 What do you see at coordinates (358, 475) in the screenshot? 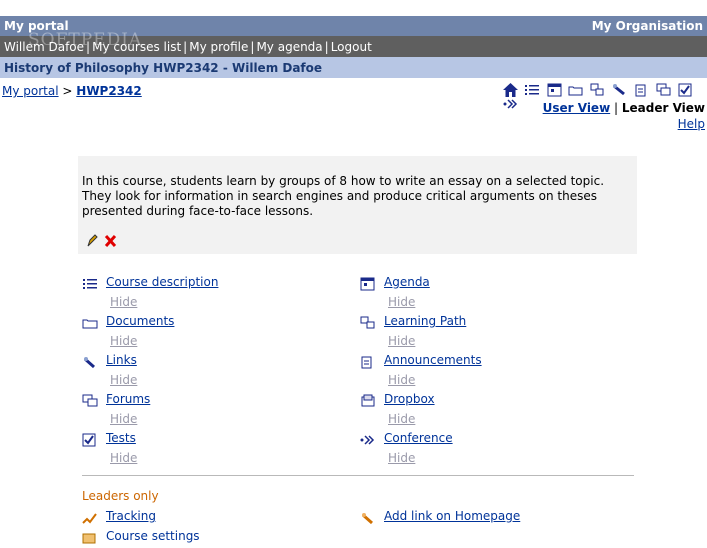
I see `section-divider` at bounding box center [358, 475].